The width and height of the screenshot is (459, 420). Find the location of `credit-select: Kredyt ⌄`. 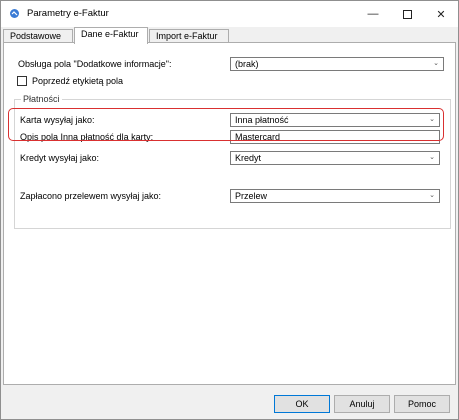

credit-select: Kredyt ⌄ is located at coordinates (335, 158).